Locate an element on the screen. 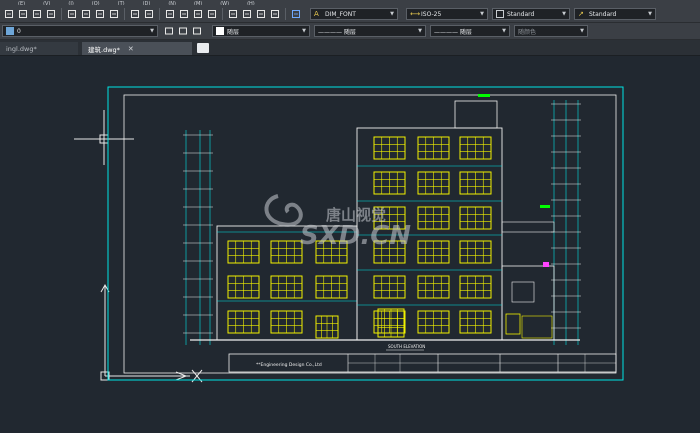  tab-label: ingl.dwg* is located at coordinates (21, 48).